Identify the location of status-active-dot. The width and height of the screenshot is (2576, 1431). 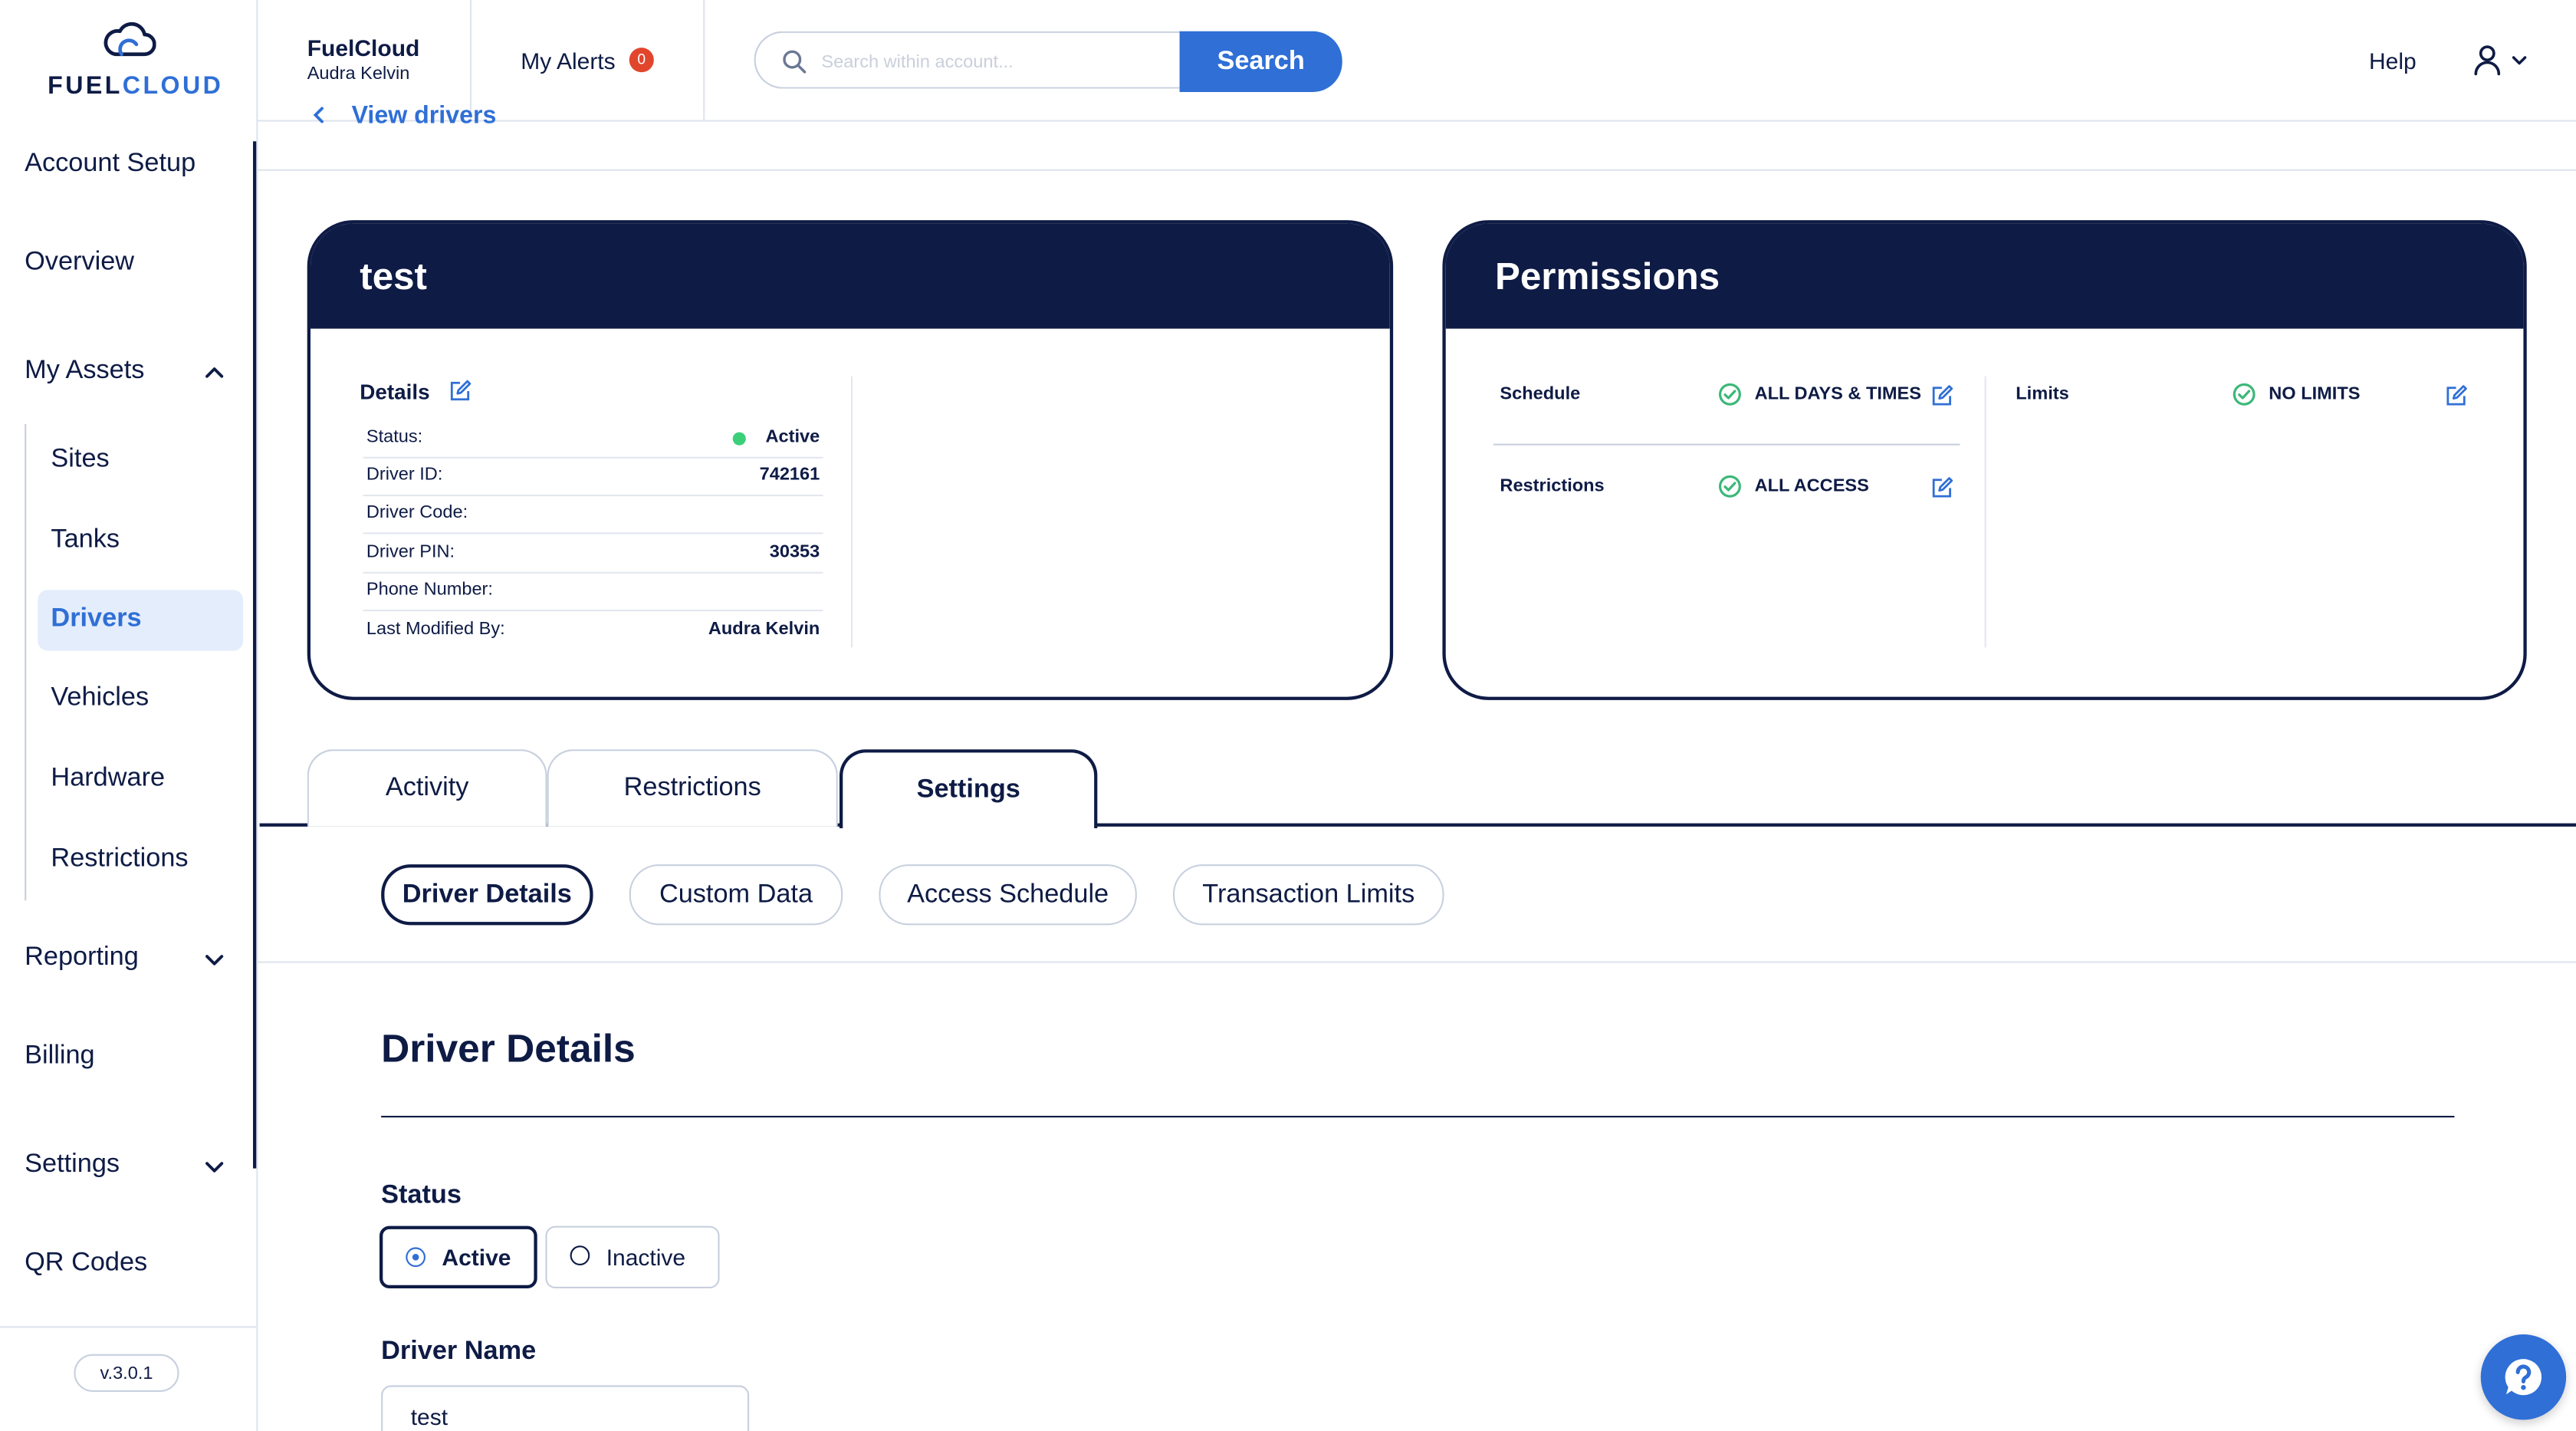
(739, 439).